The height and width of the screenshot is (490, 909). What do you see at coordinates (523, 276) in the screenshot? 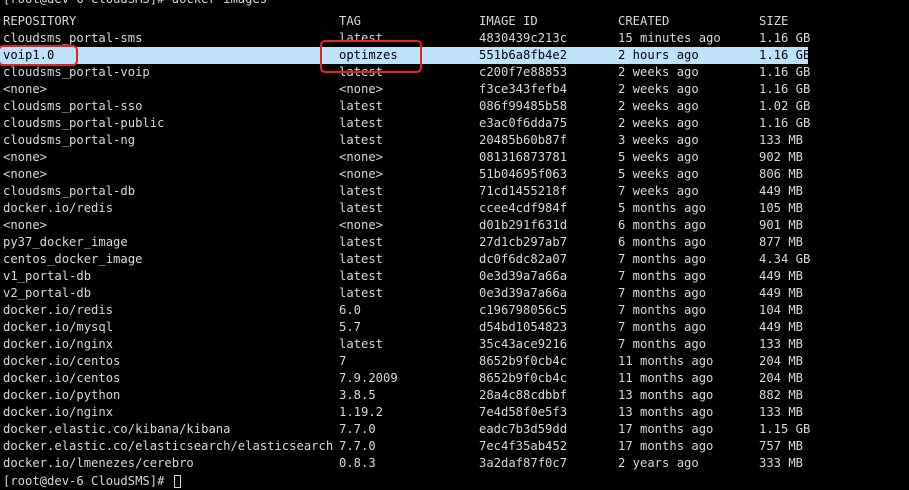
I see `cell-image-id: 0e3d39a7a66a` at bounding box center [523, 276].